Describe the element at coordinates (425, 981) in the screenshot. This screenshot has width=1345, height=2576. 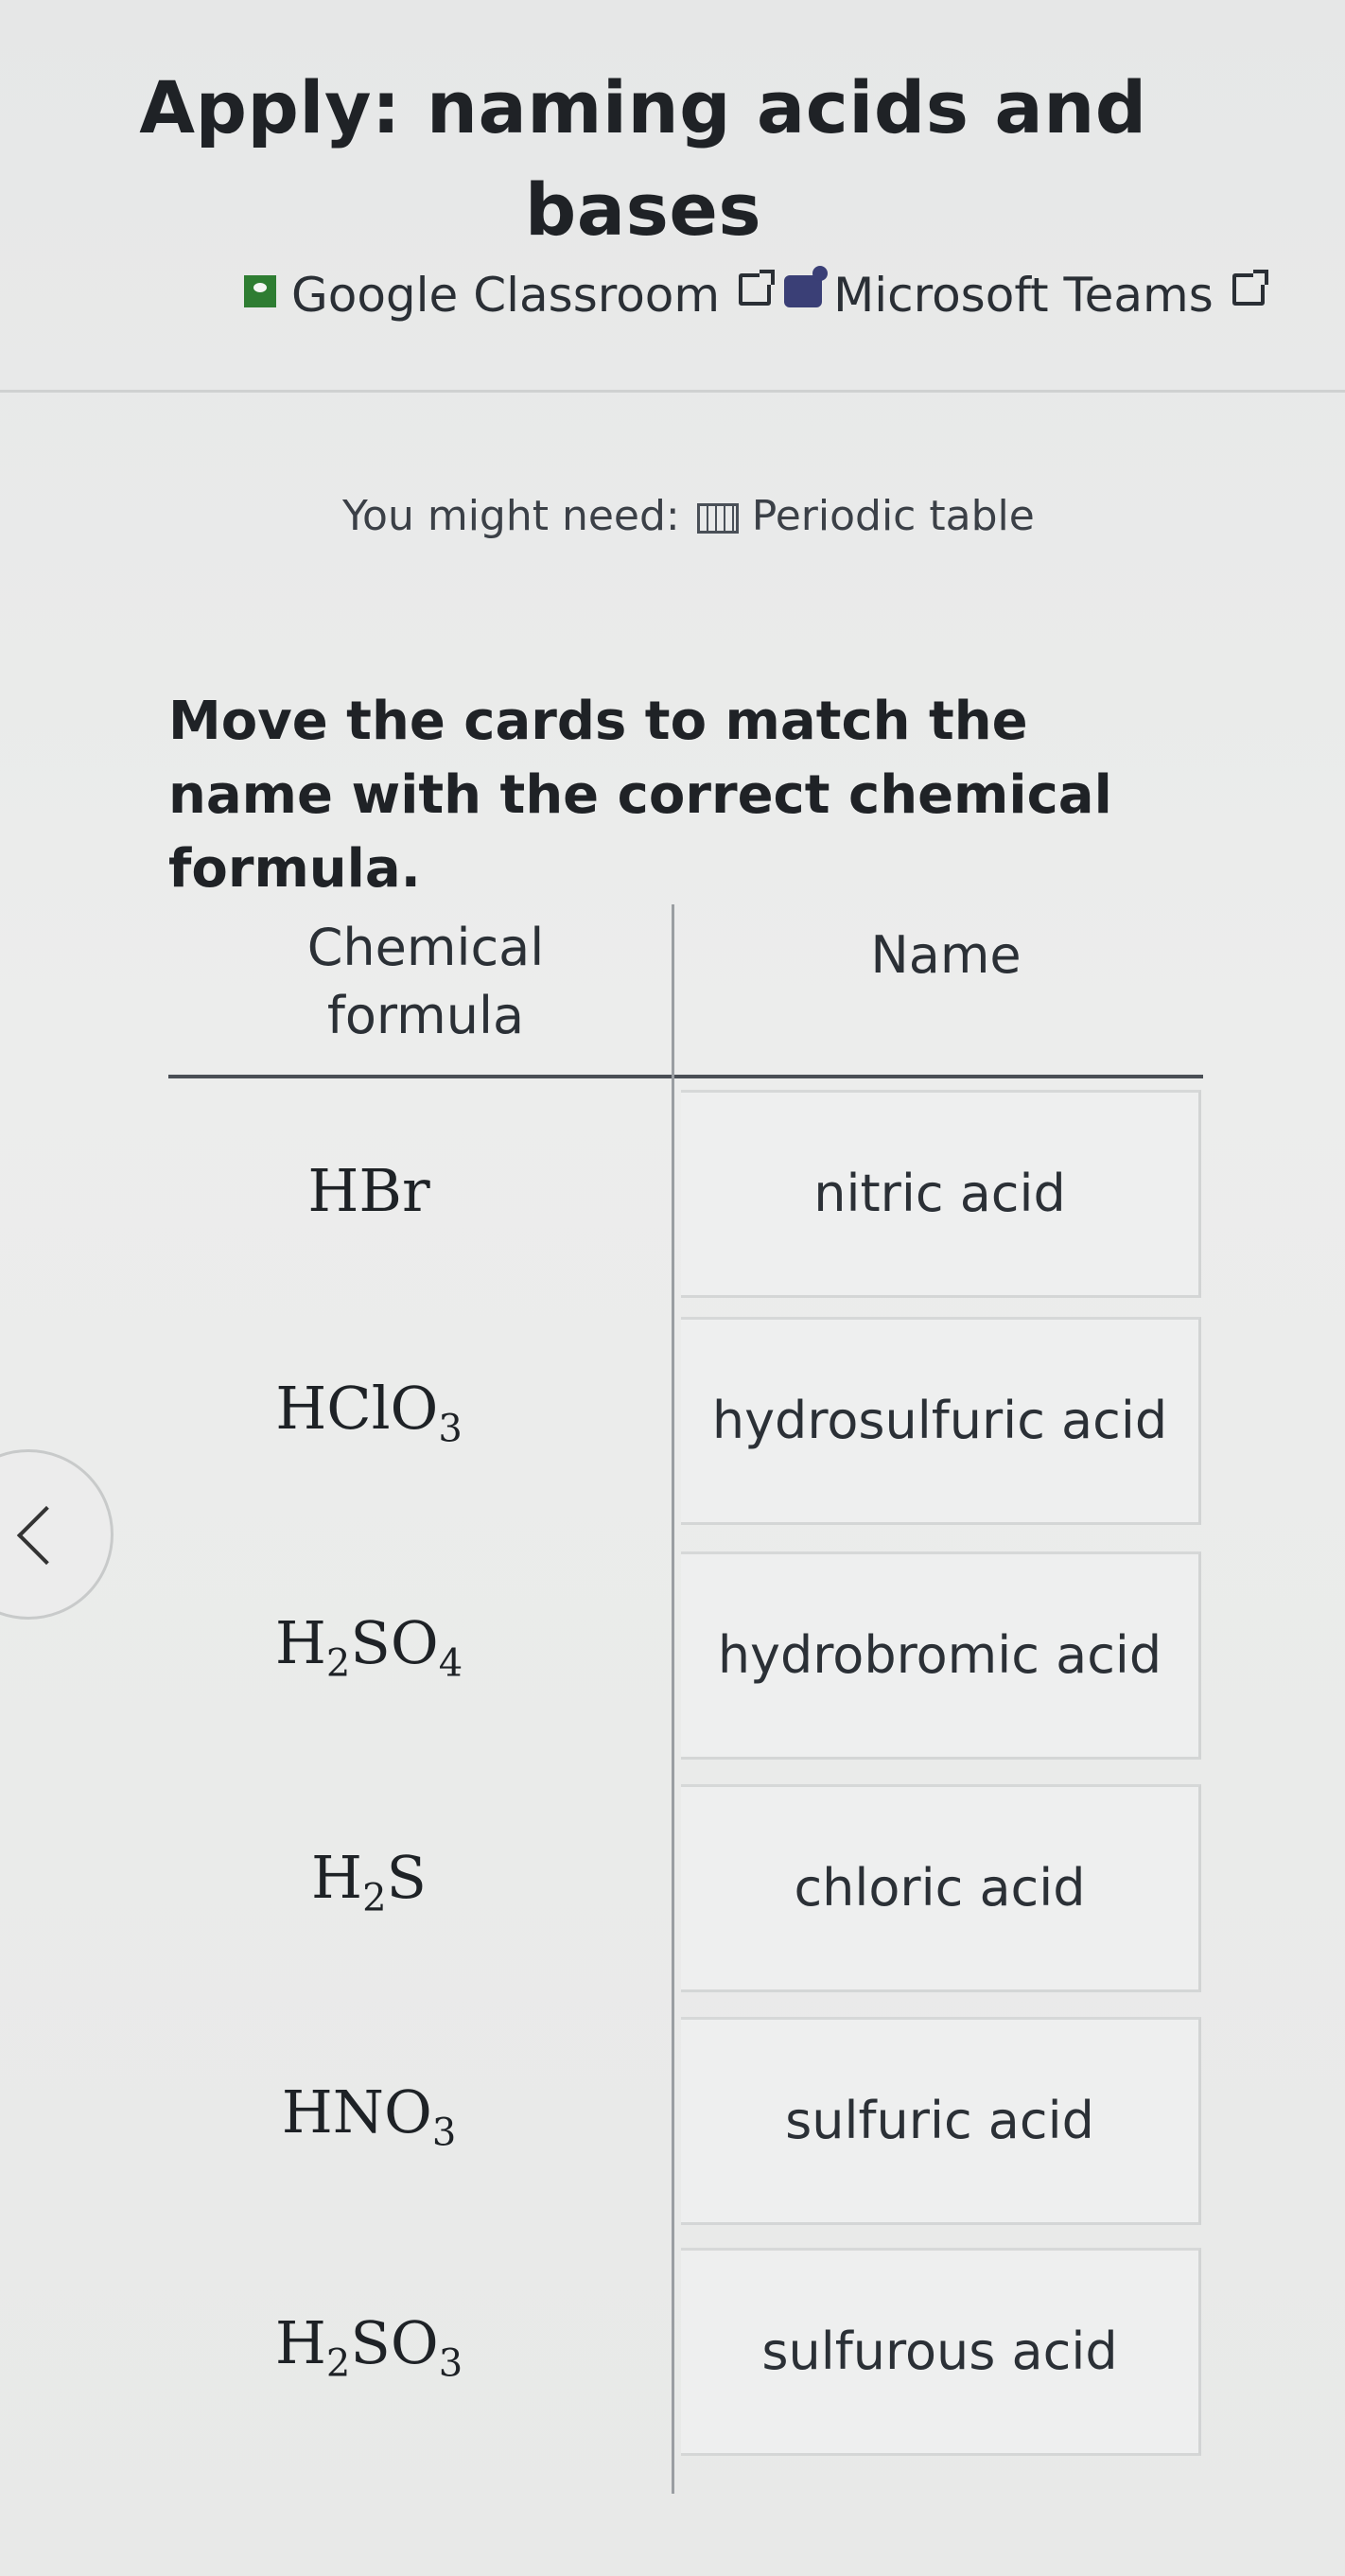
I see `column-header-formula: Chemical formula` at that location.